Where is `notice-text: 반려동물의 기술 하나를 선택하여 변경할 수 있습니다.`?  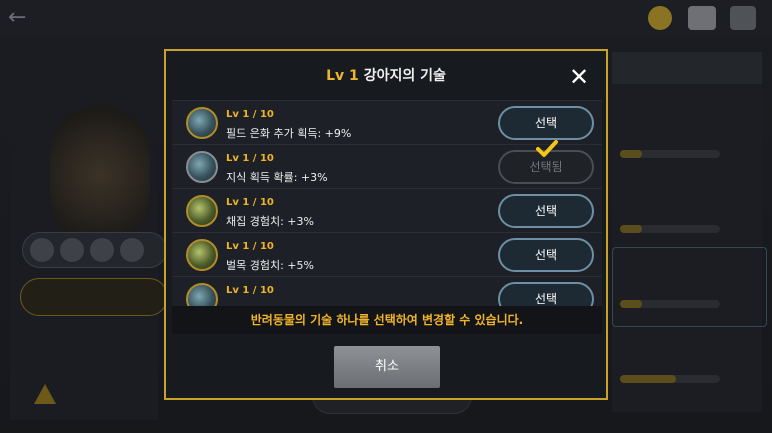
notice-text: 반려동물의 기술 하나를 선택하여 변경할 수 있습니다. is located at coordinates (387, 320).